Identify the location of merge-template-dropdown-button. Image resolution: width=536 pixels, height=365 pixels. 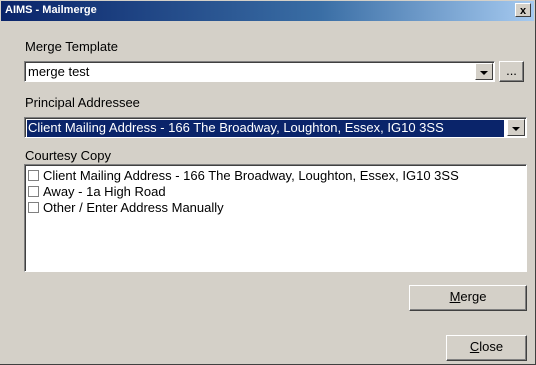
(484, 71).